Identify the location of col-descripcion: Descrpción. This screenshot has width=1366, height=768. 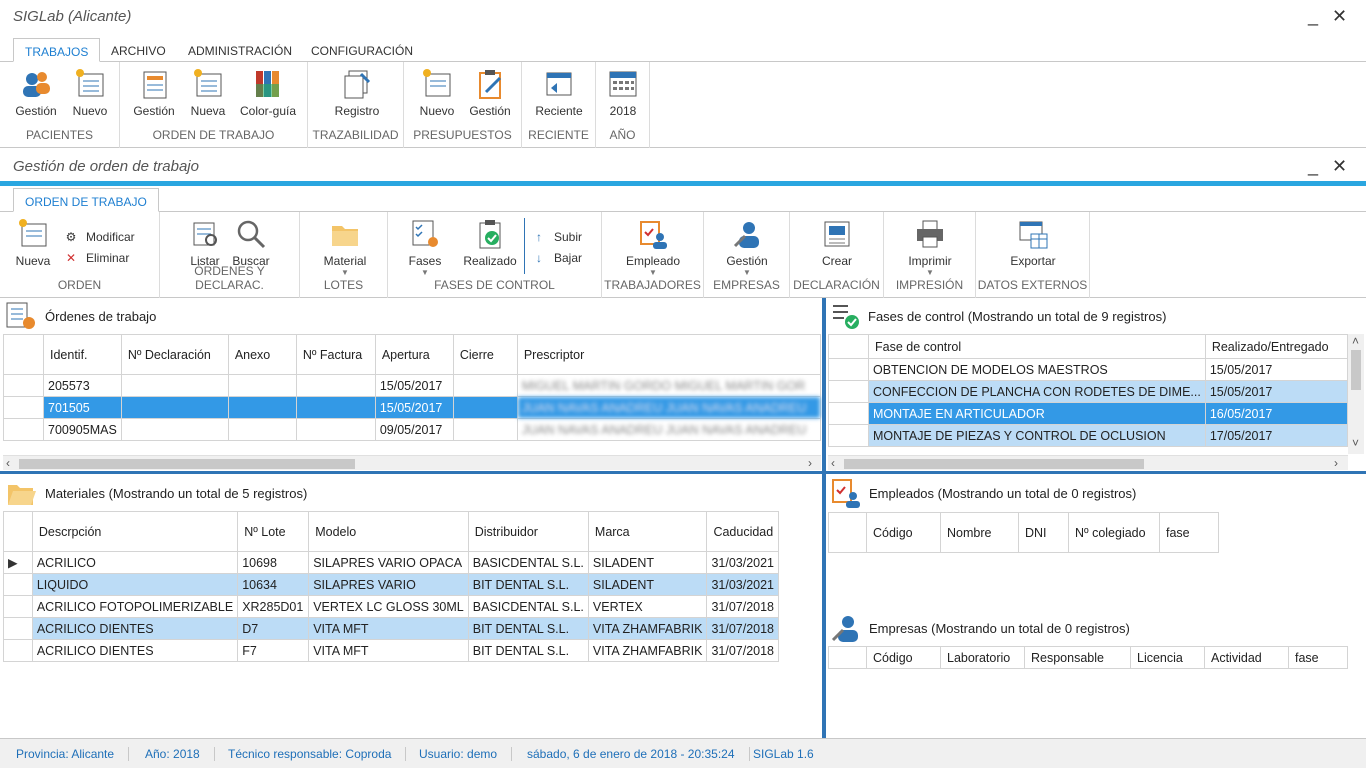
(135, 531).